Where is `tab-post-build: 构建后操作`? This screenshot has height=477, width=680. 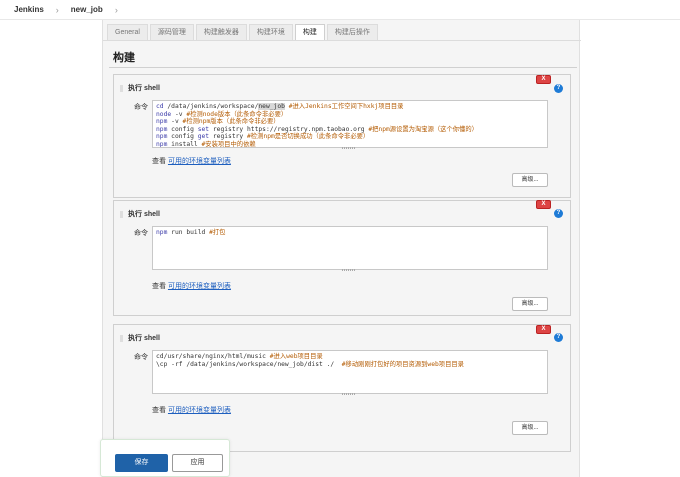
tab-post-build: 构建后操作 is located at coordinates (352, 32).